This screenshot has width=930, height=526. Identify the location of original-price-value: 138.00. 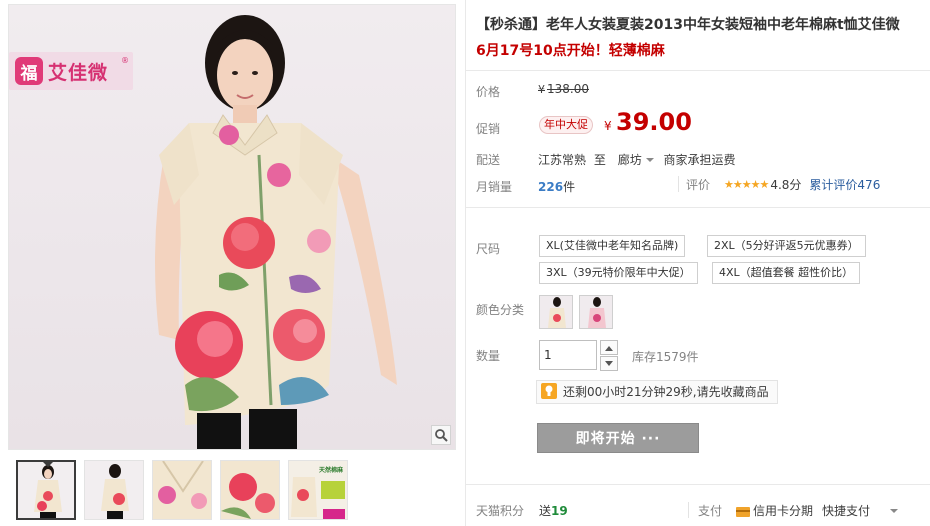
(568, 89).